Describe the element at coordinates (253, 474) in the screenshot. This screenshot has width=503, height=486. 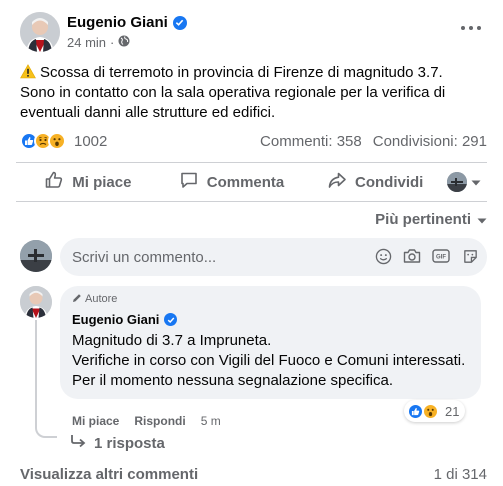
I see `comments-footer: Visualizza altri commenti 1 di 314` at that location.